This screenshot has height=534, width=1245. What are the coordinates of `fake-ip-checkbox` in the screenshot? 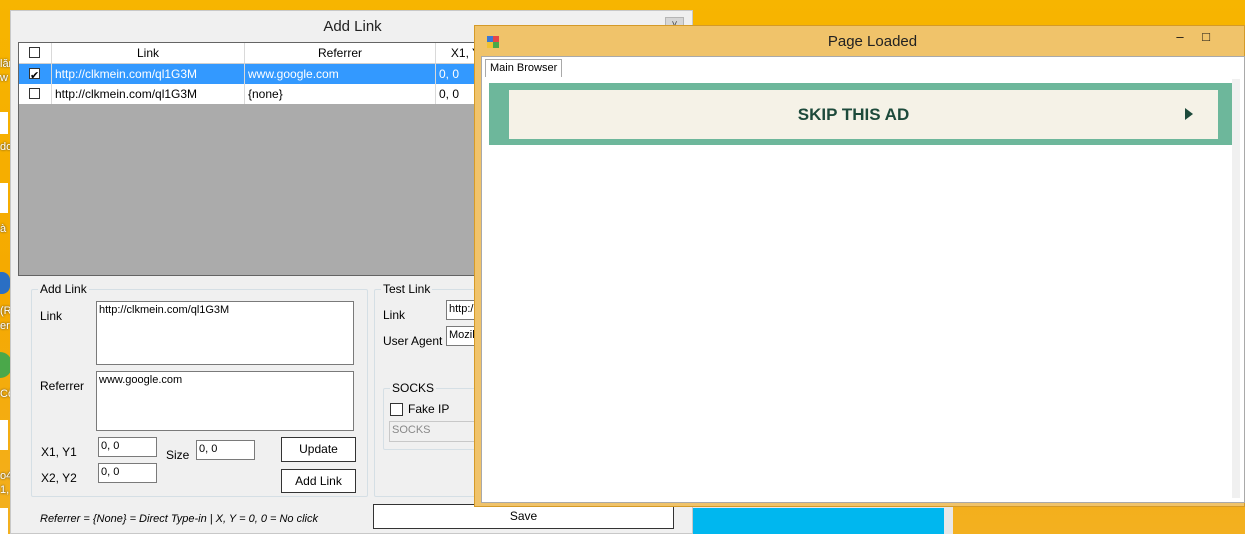 It's located at (396, 409).